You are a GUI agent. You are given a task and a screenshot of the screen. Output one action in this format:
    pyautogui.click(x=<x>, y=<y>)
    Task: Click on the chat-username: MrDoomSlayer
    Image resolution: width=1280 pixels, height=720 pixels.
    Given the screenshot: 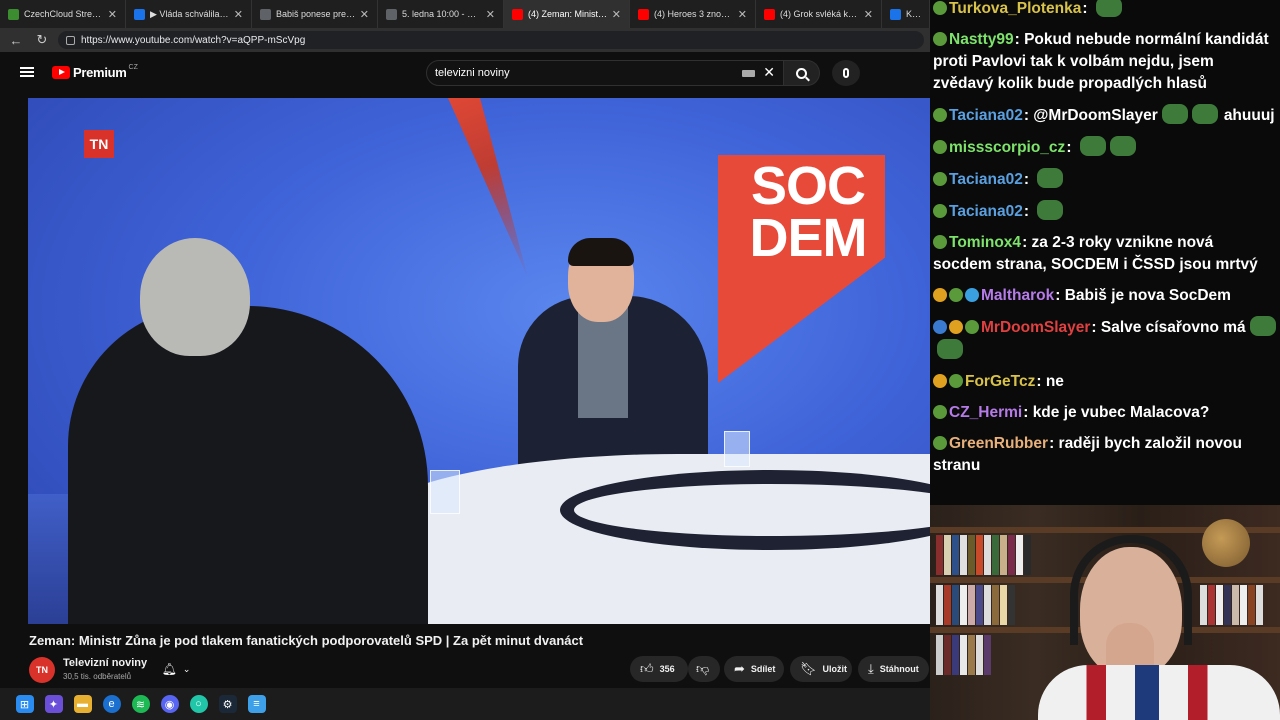 What is the action you would take?
    pyautogui.click(x=1035, y=327)
    